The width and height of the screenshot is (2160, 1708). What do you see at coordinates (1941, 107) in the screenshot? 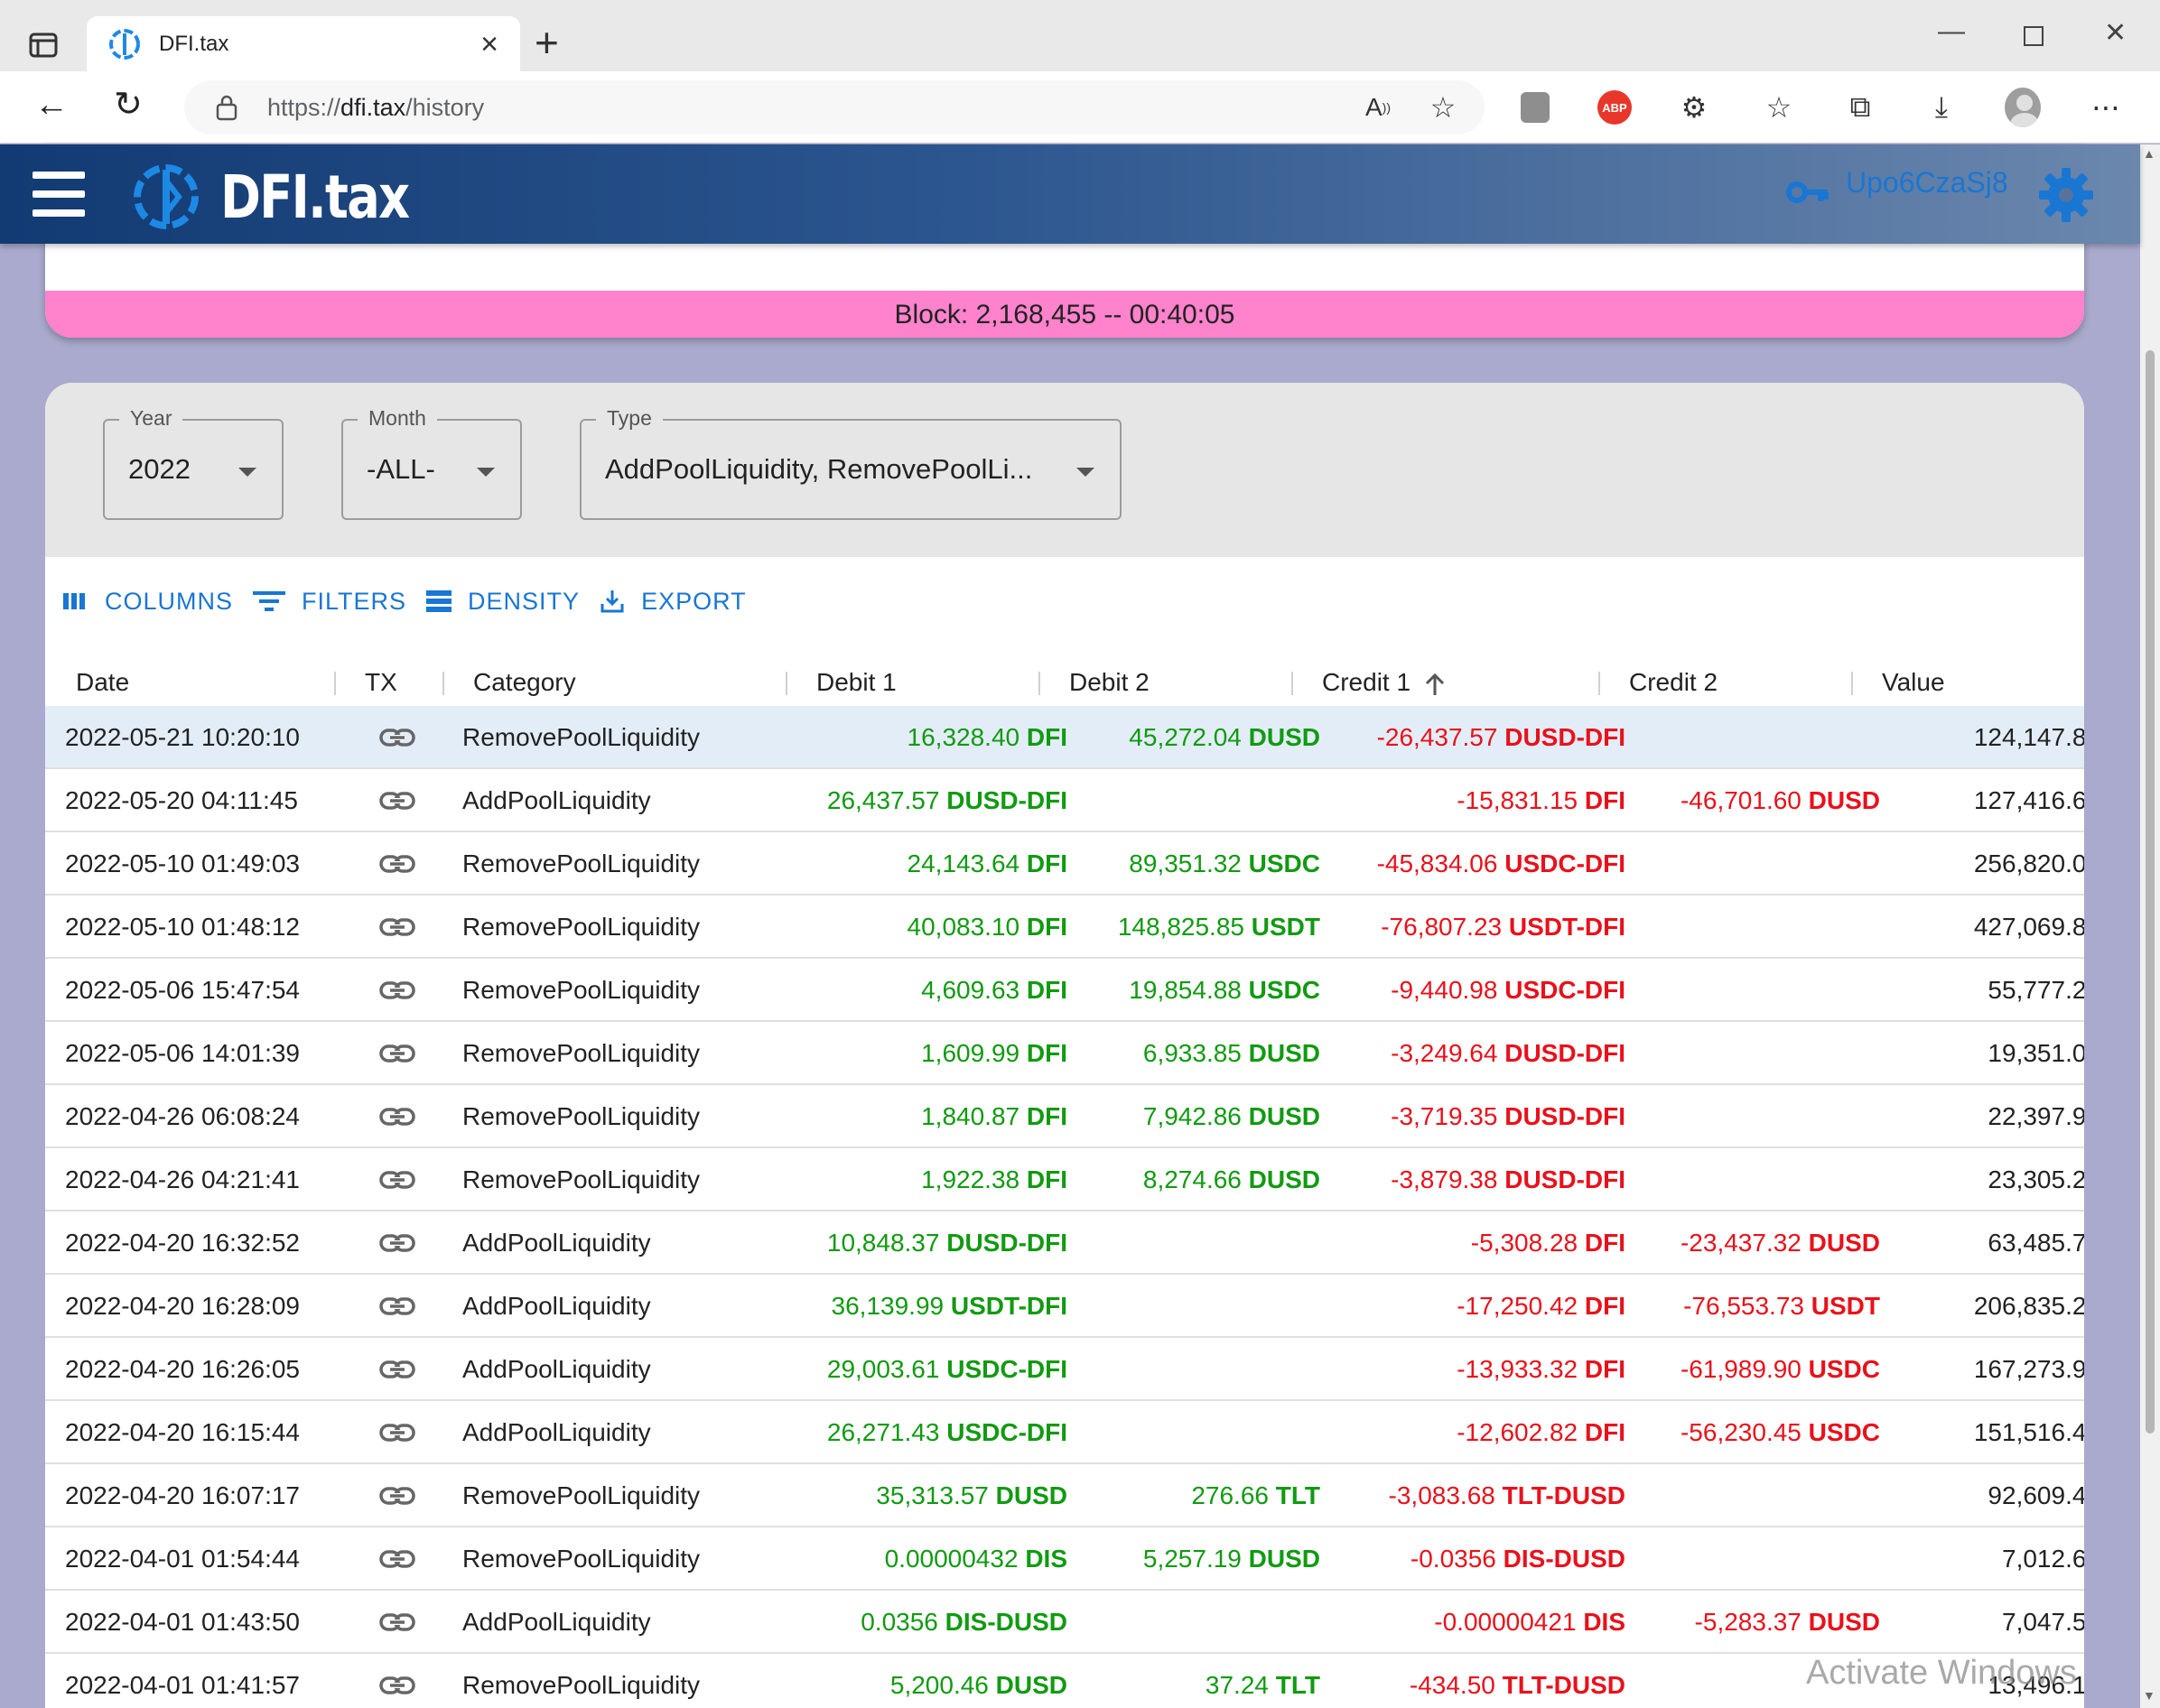
I see `downloads-icon: ⤓` at bounding box center [1941, 107].